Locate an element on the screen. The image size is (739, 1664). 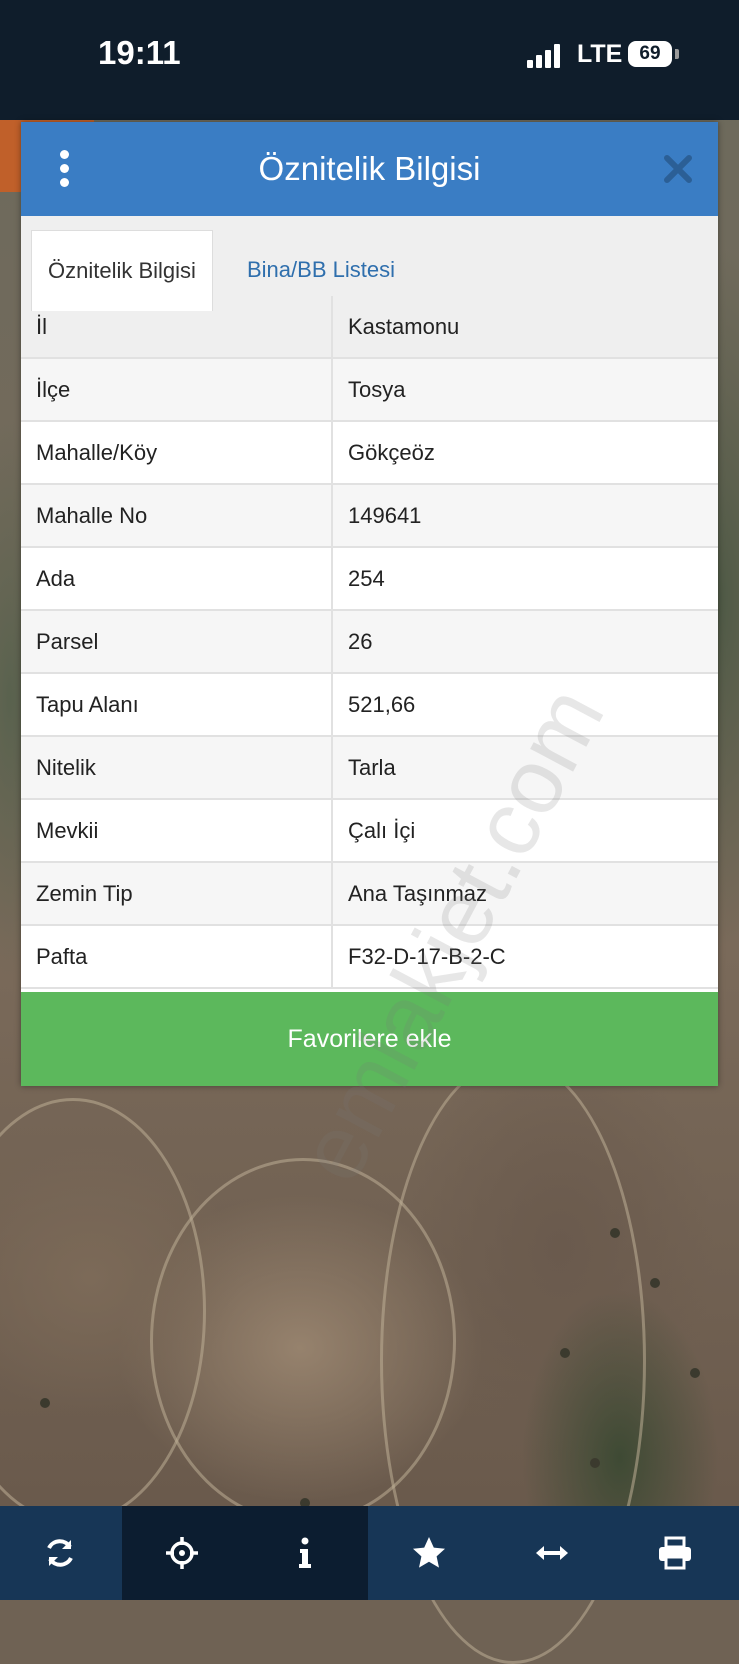
table-row: Zemin Tip Ana Taşınmaz is located at coordinates (369, 894).